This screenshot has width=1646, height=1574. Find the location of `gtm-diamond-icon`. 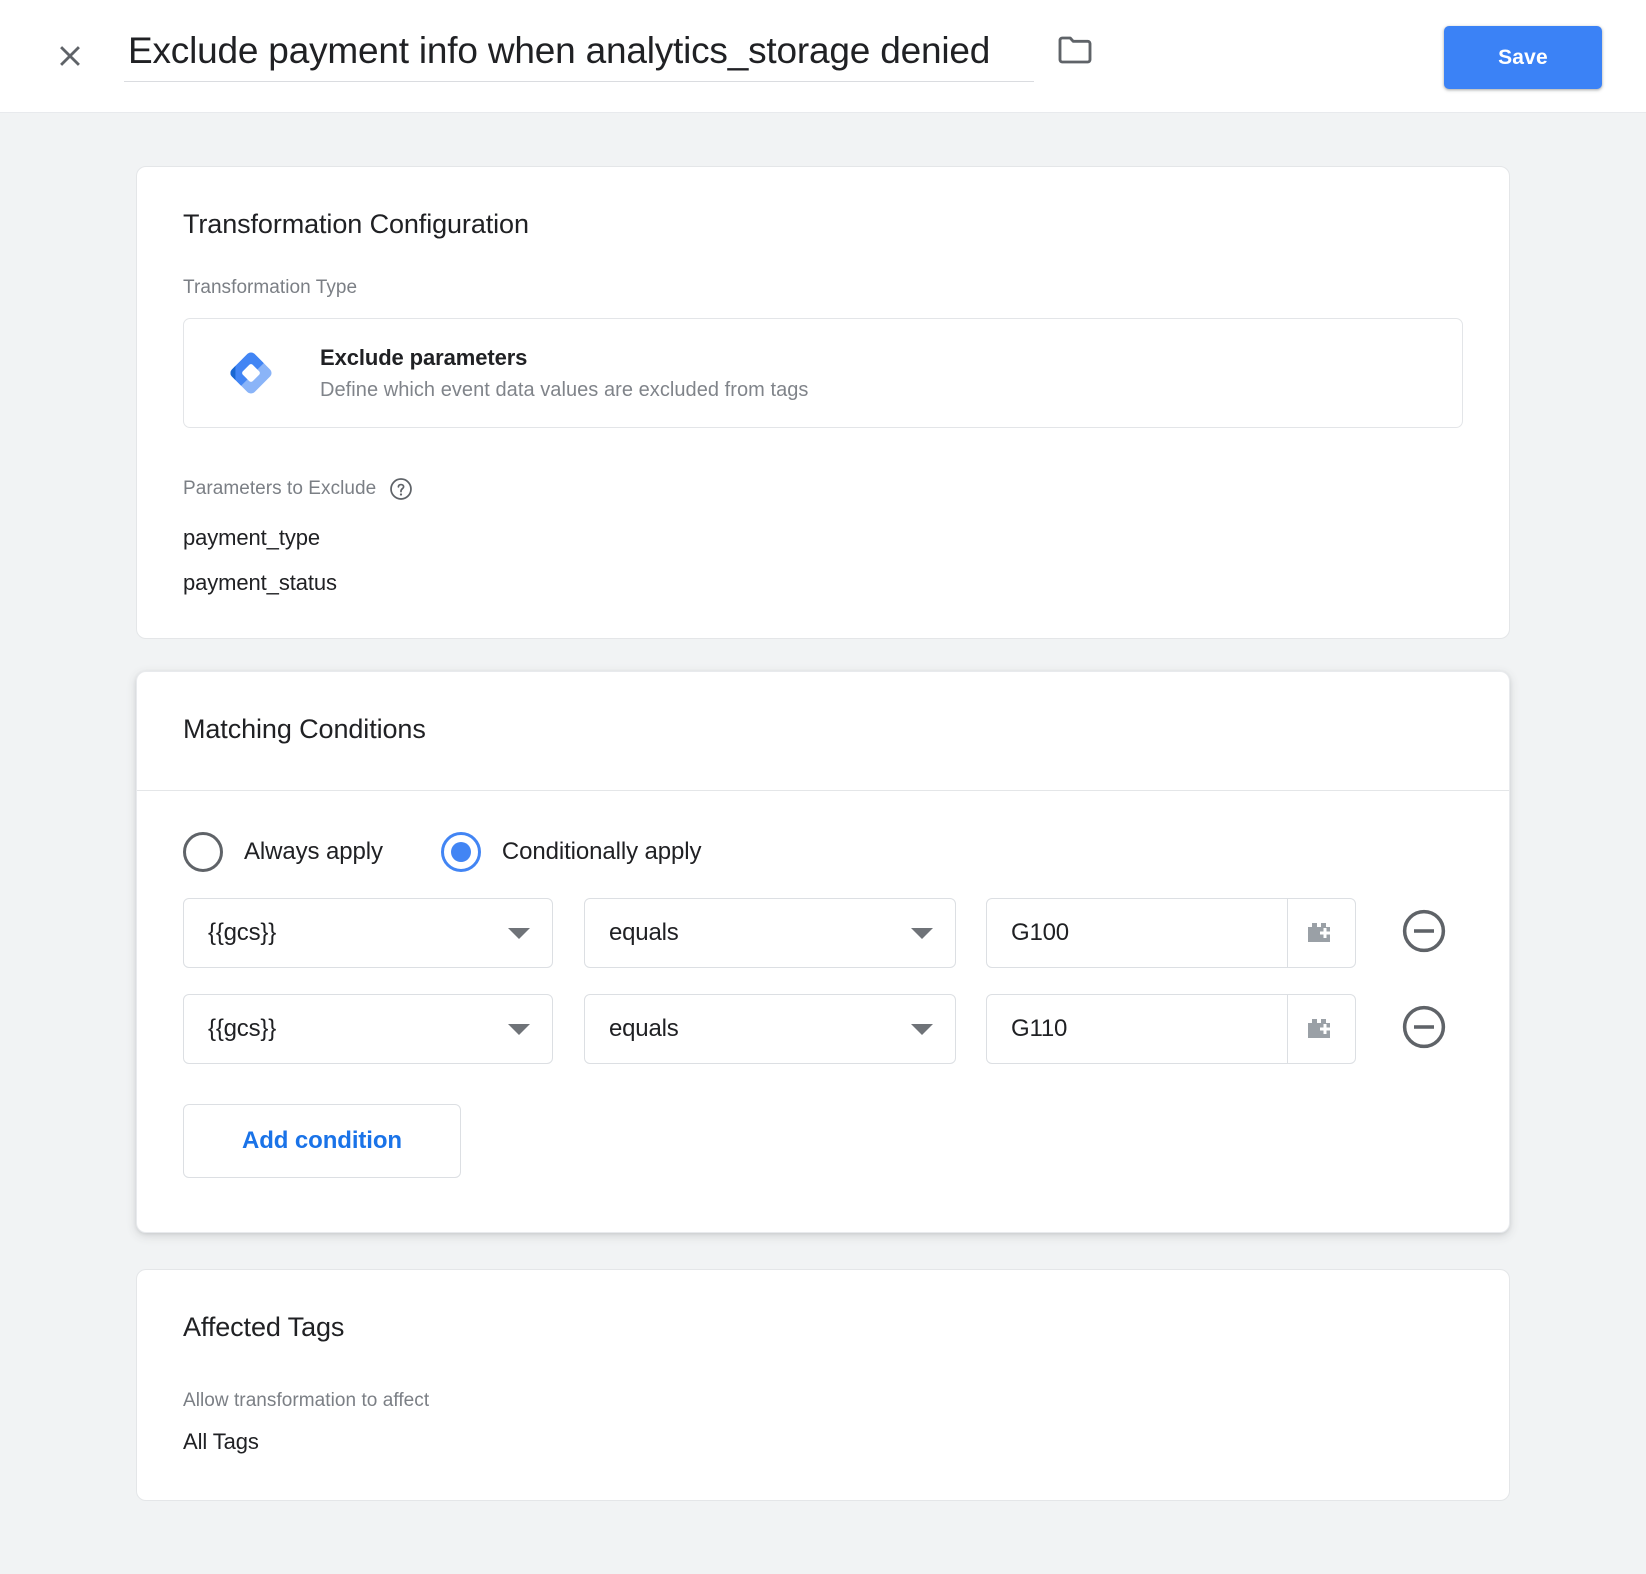

gtm-diamond-icon is located at coordinates (251, 373).